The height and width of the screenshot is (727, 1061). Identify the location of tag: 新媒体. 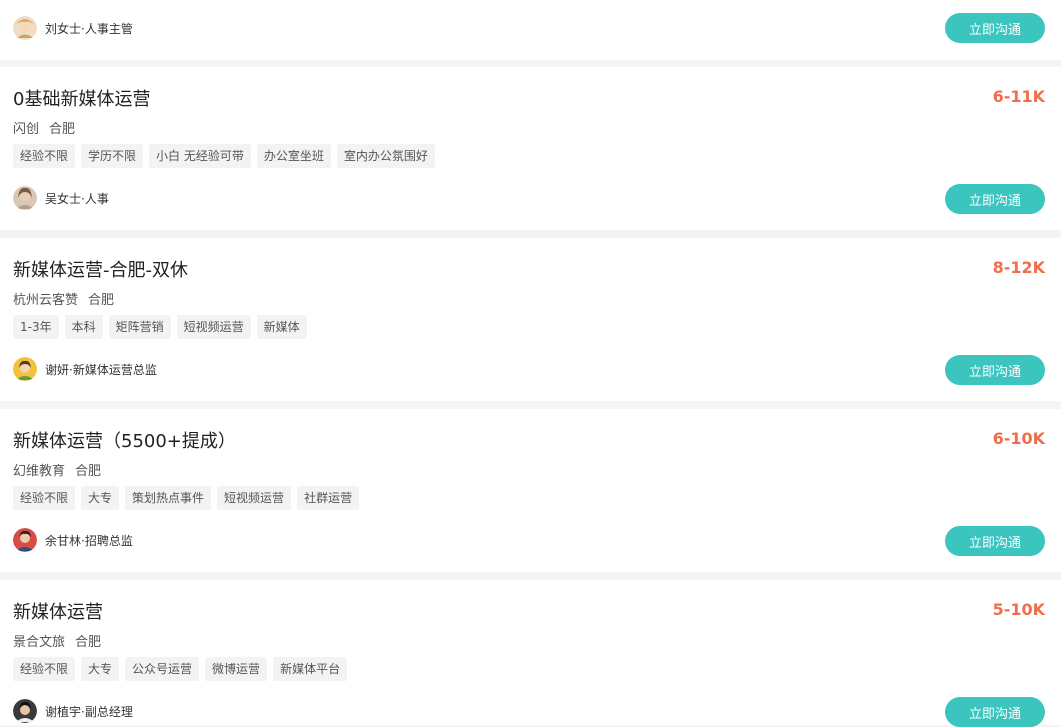
(281, 327).